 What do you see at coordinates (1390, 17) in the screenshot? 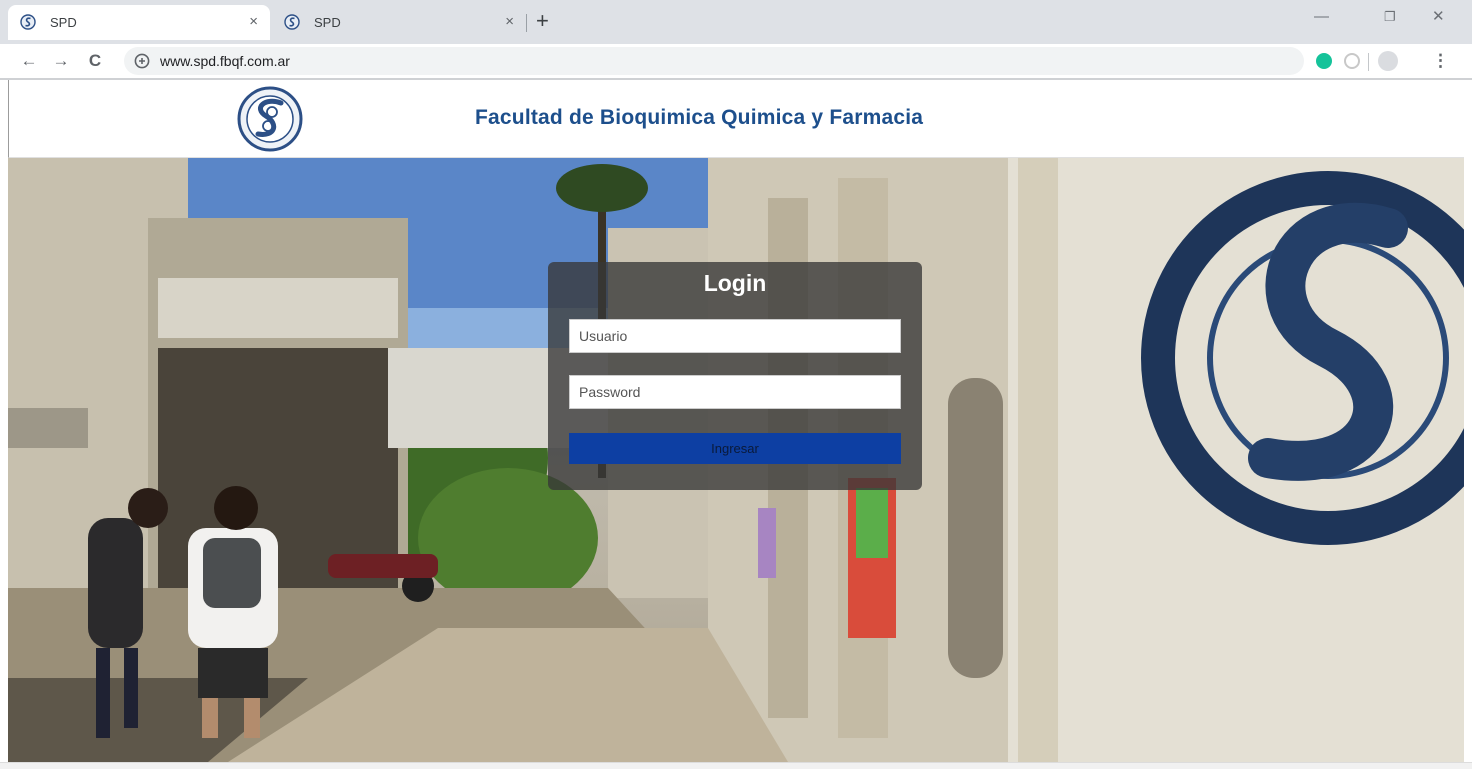
I see `restore-button: ❐` at bounding box center [1390, 17].